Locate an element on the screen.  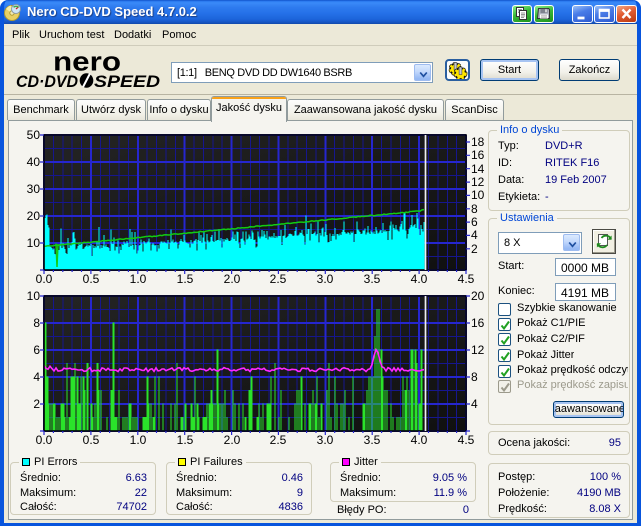
svg-text: 50 is located at coordinates (34, 135).